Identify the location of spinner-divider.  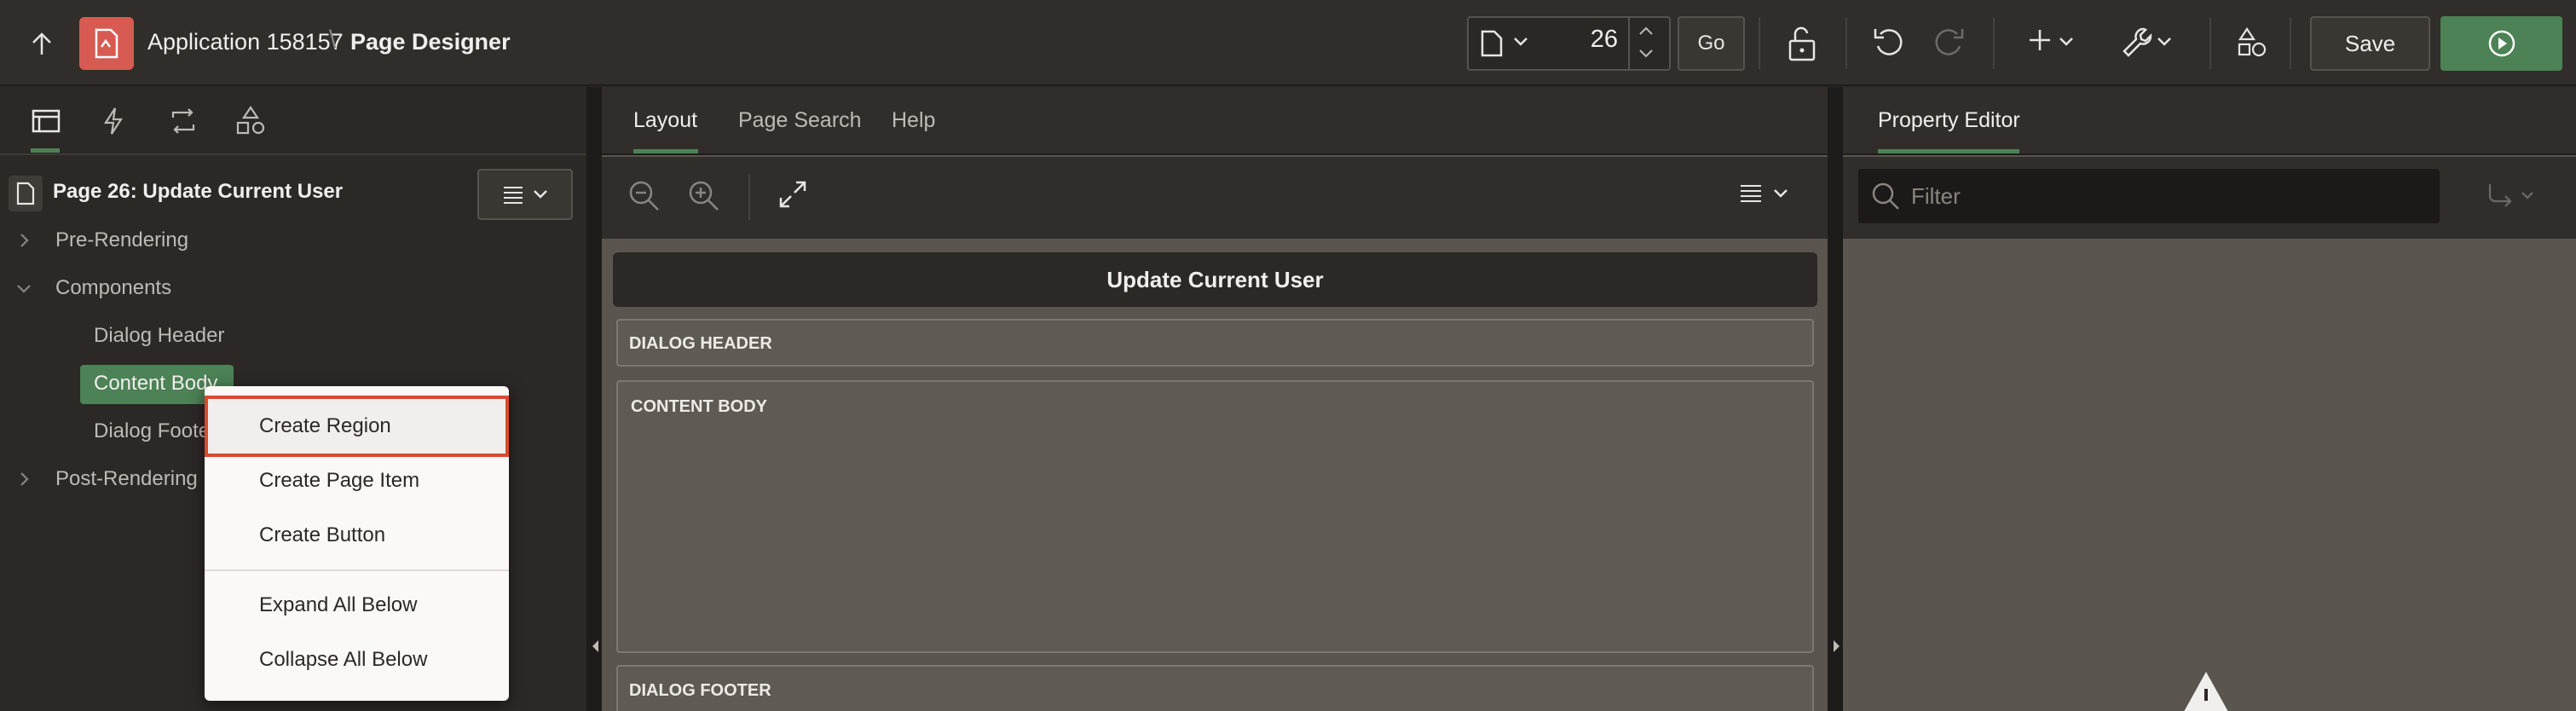
(1629, 44).